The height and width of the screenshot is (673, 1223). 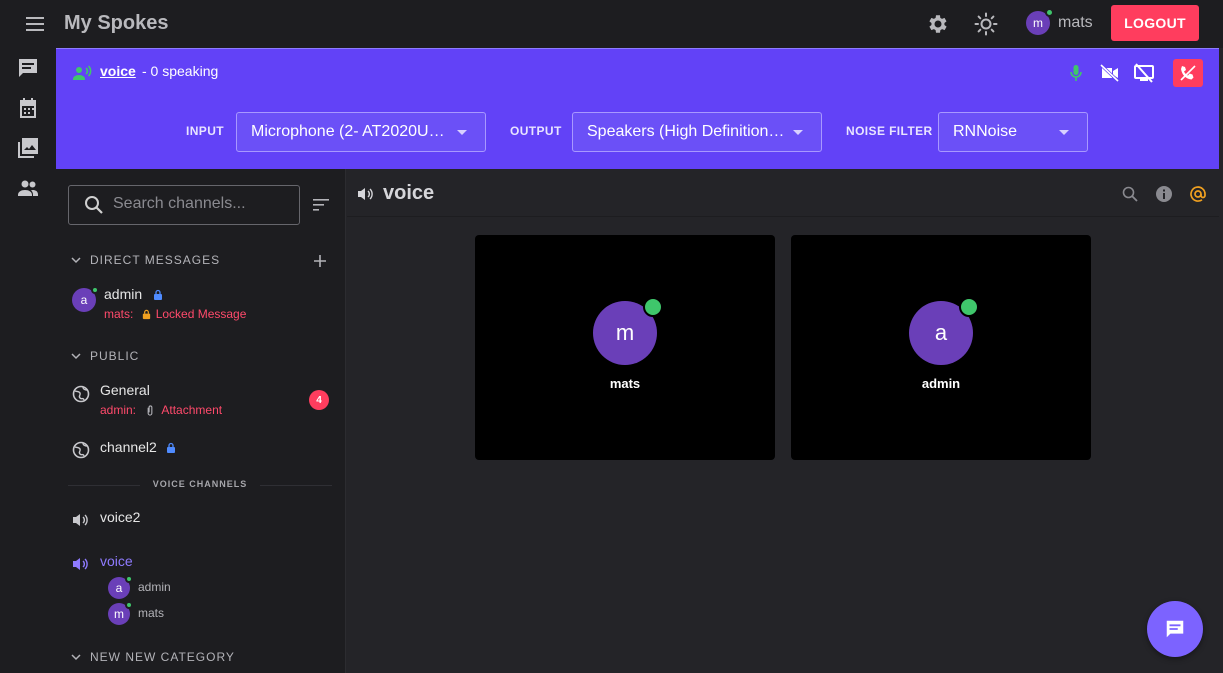 I want to click on user-avatar-initial: m, so click(x=1038, y=23).